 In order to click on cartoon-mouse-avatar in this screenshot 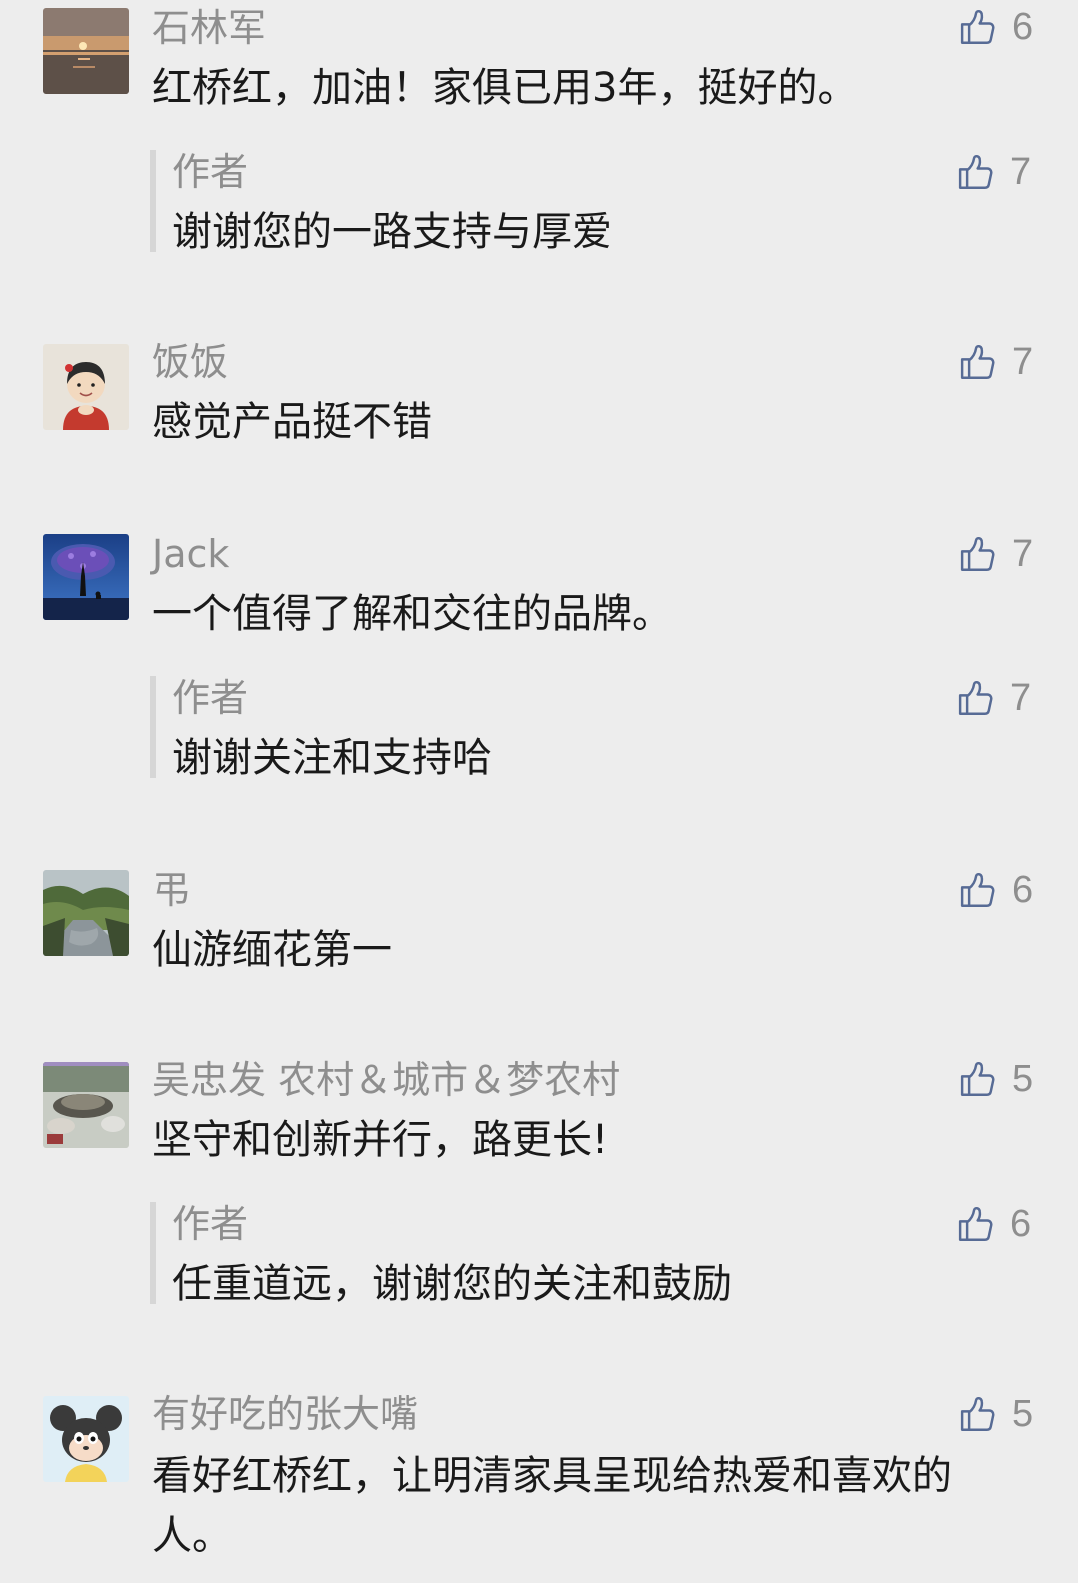, I will do `click(86, 1439)`.